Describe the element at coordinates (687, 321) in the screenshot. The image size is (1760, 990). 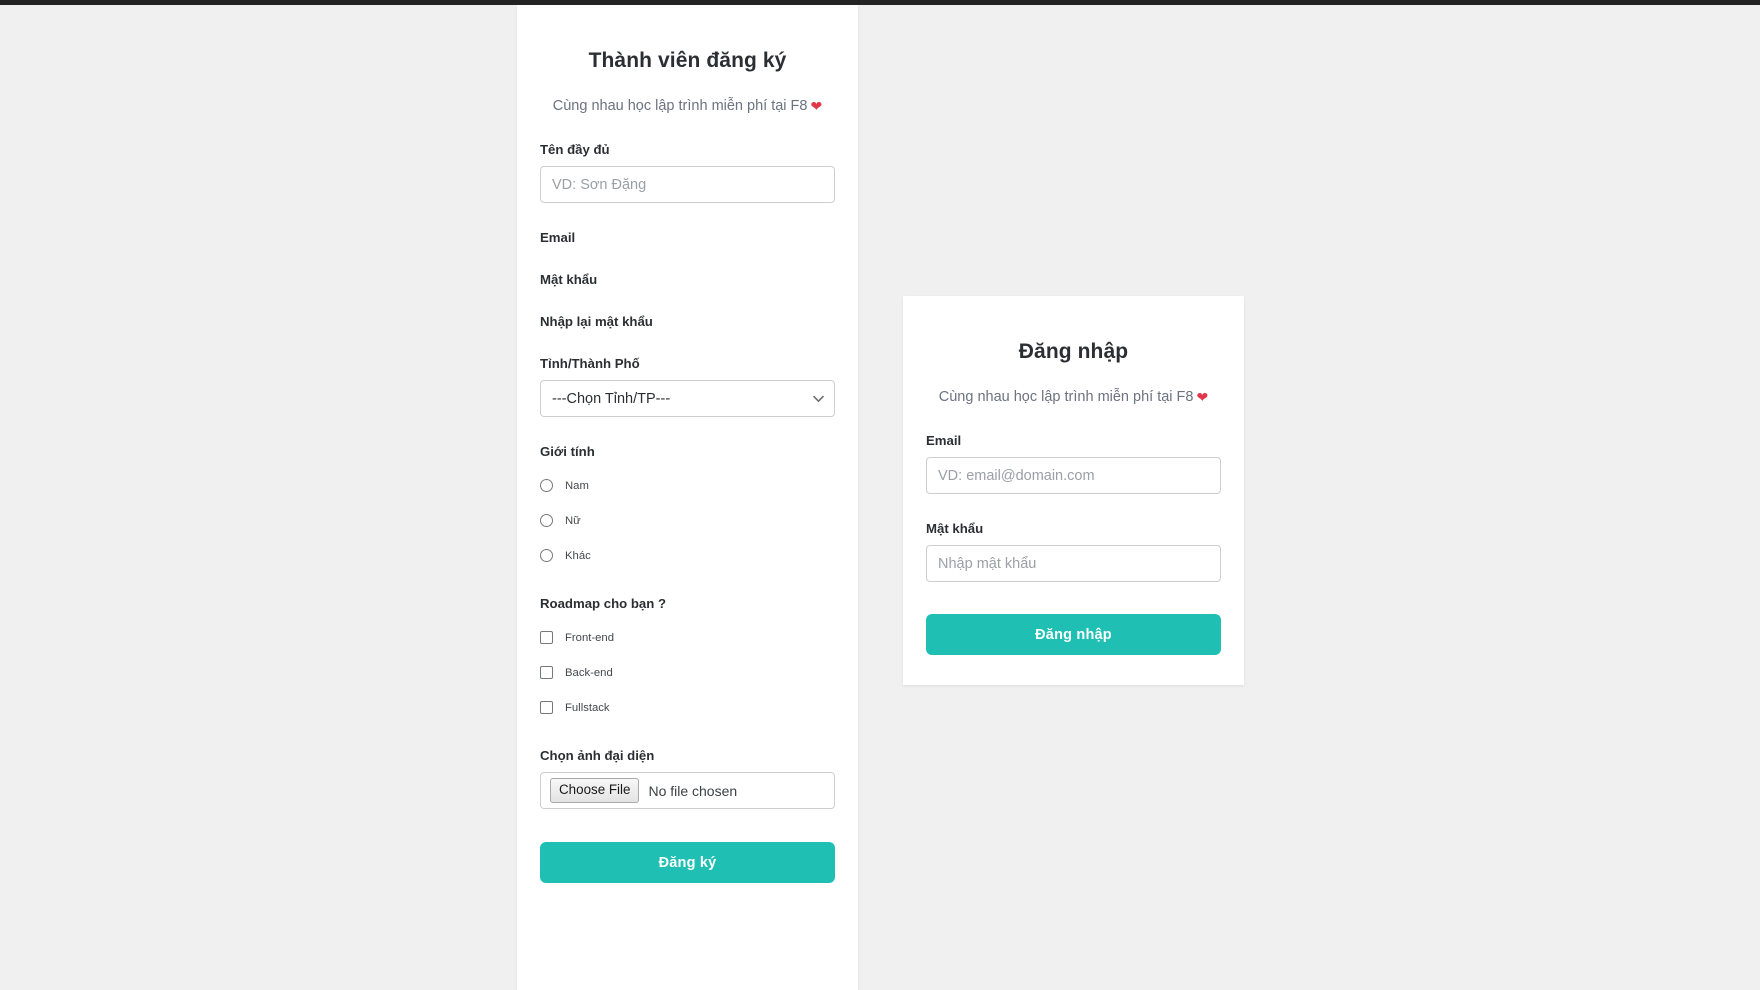
I see `confirm-password-field-group: Nhập lại mật khẩu` at that location.